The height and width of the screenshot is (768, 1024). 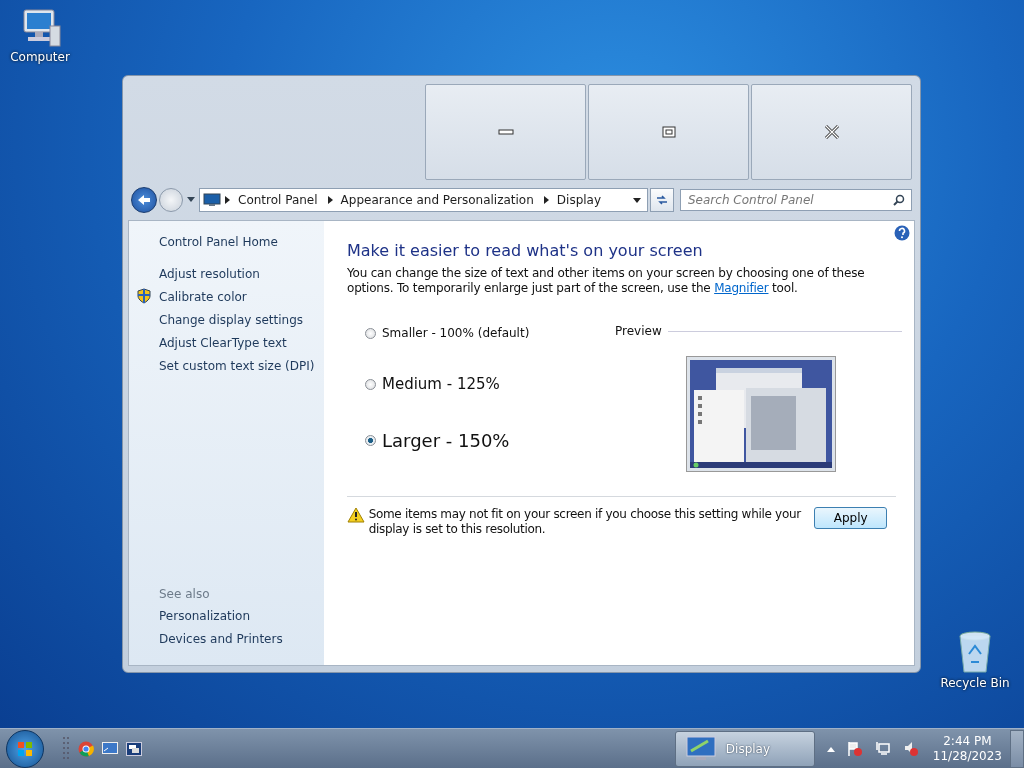 I want to click on magnifier-link: Magnifier, so click(x=741, y=288).